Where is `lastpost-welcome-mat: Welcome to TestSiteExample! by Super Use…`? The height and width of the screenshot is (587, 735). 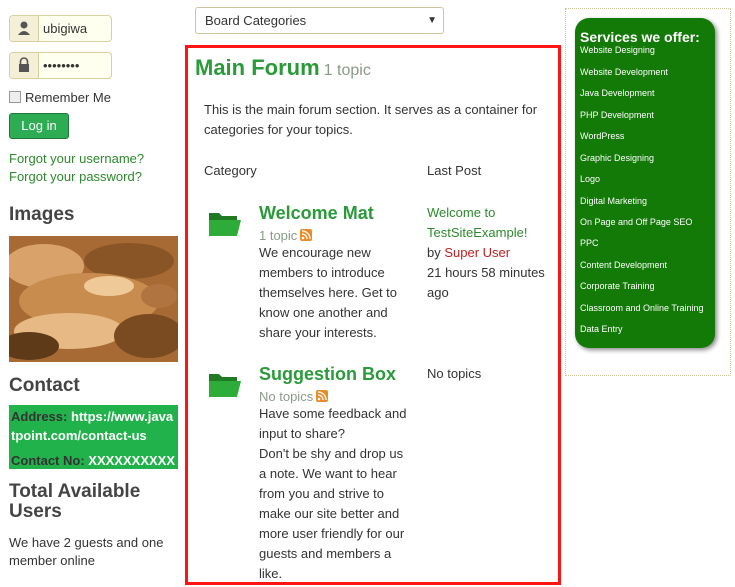
lastpost-welcome-mat: Welcome to TestSiteExample! by Super Use… is located at coordinates (489, 253).